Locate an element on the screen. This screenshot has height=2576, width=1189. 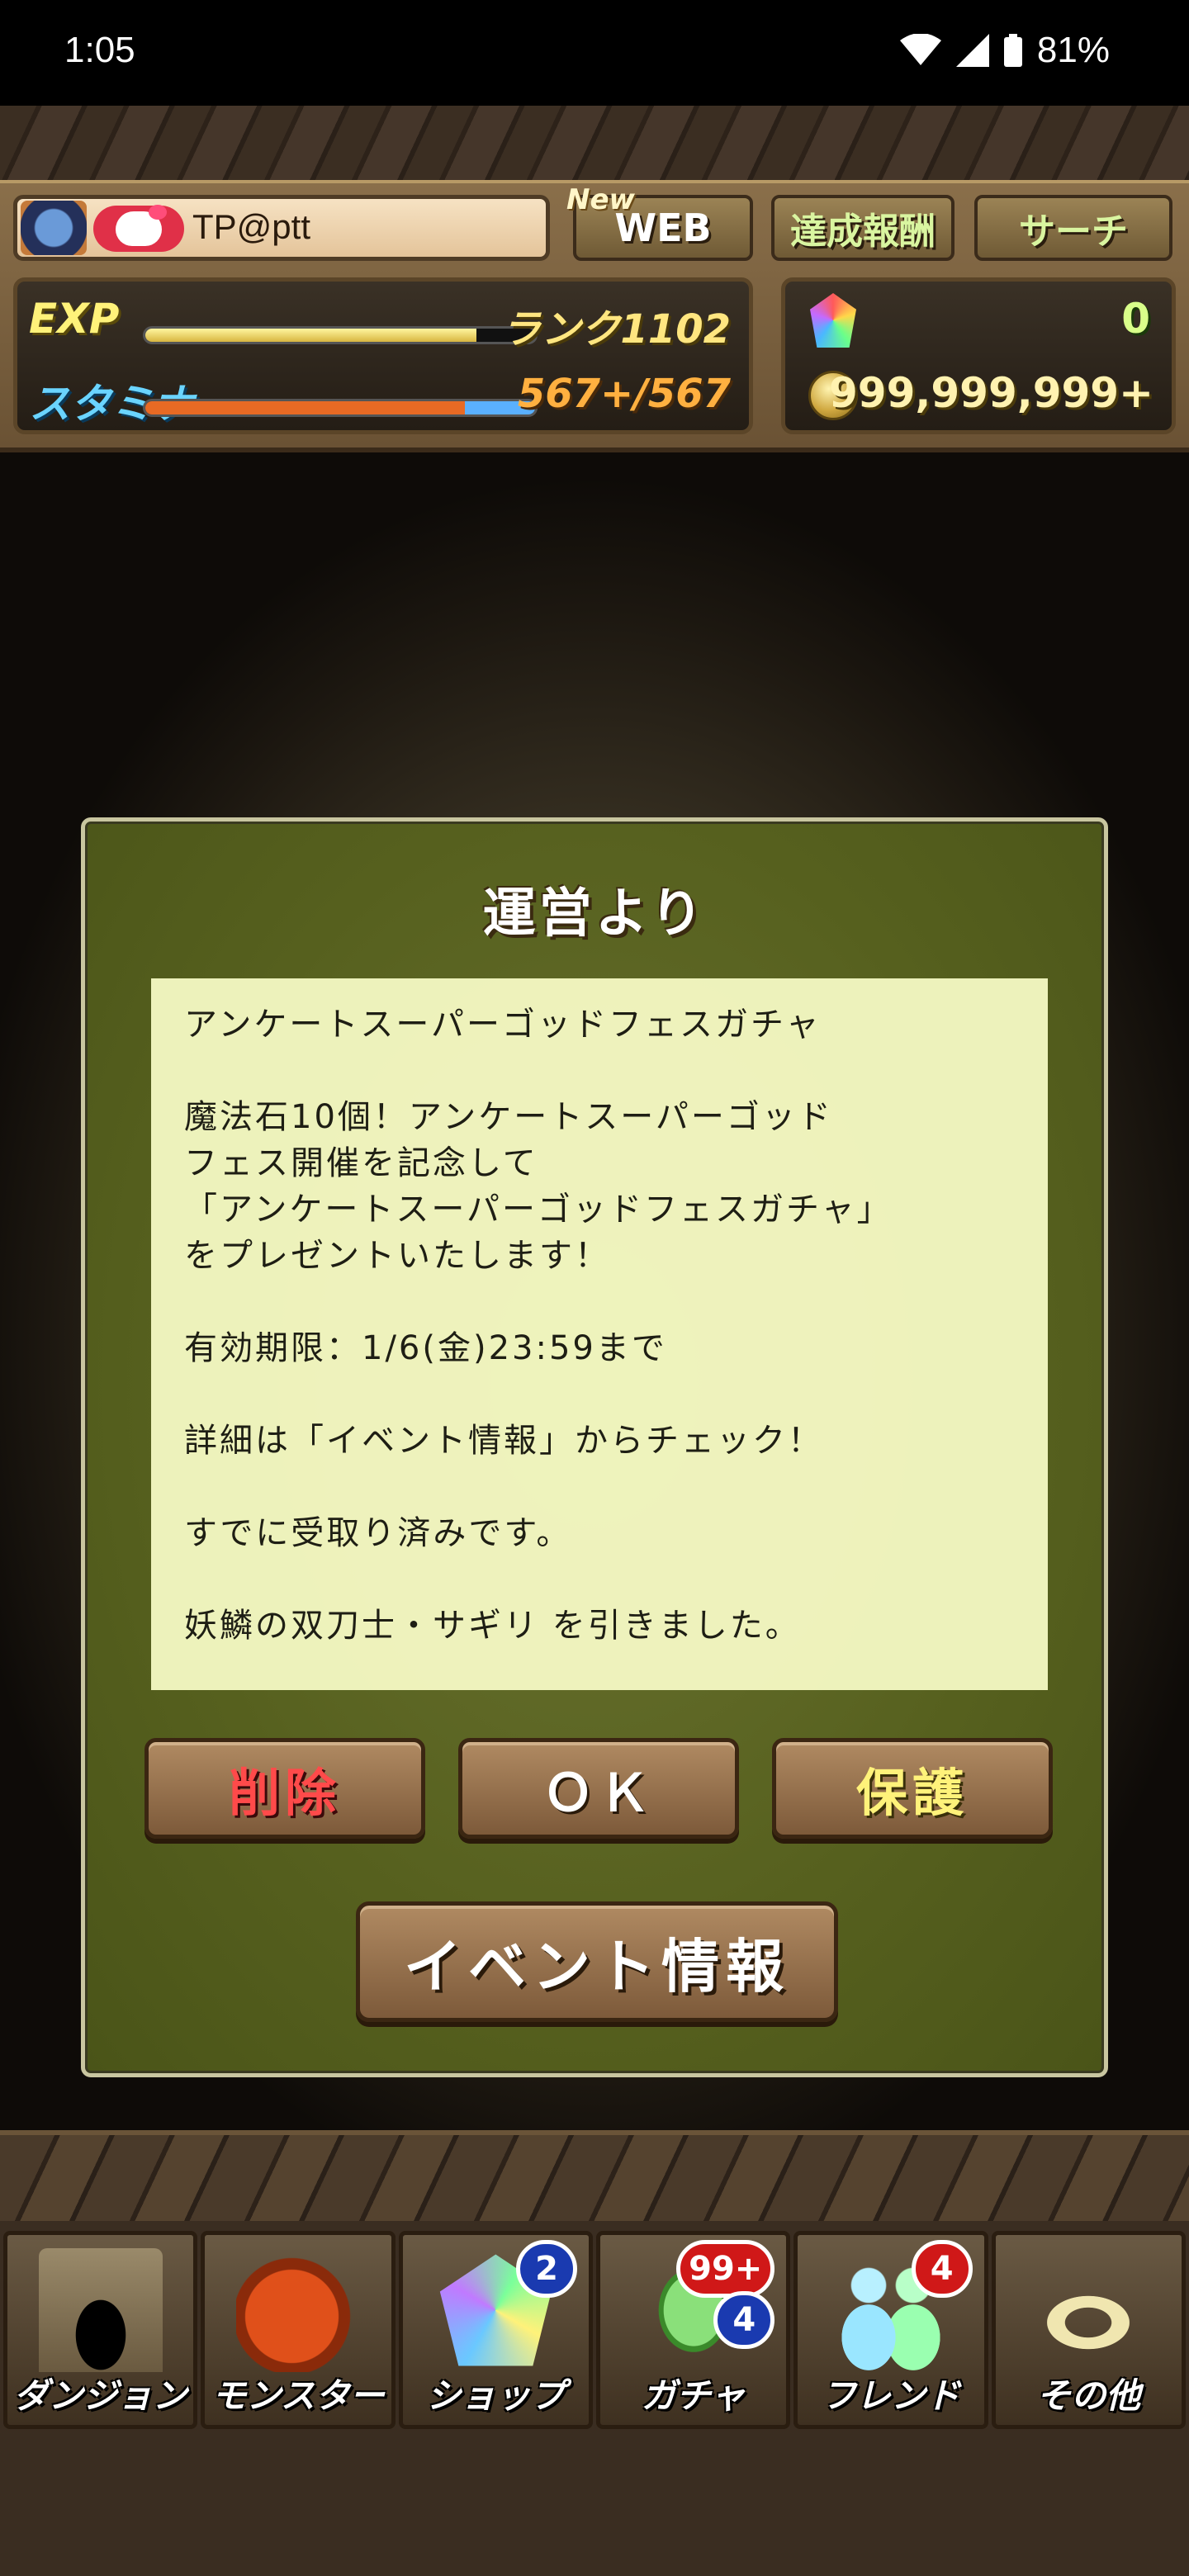
message-line: アンケートスーパーゴッドフェスガチャ is located at coordinates (503, 1025).